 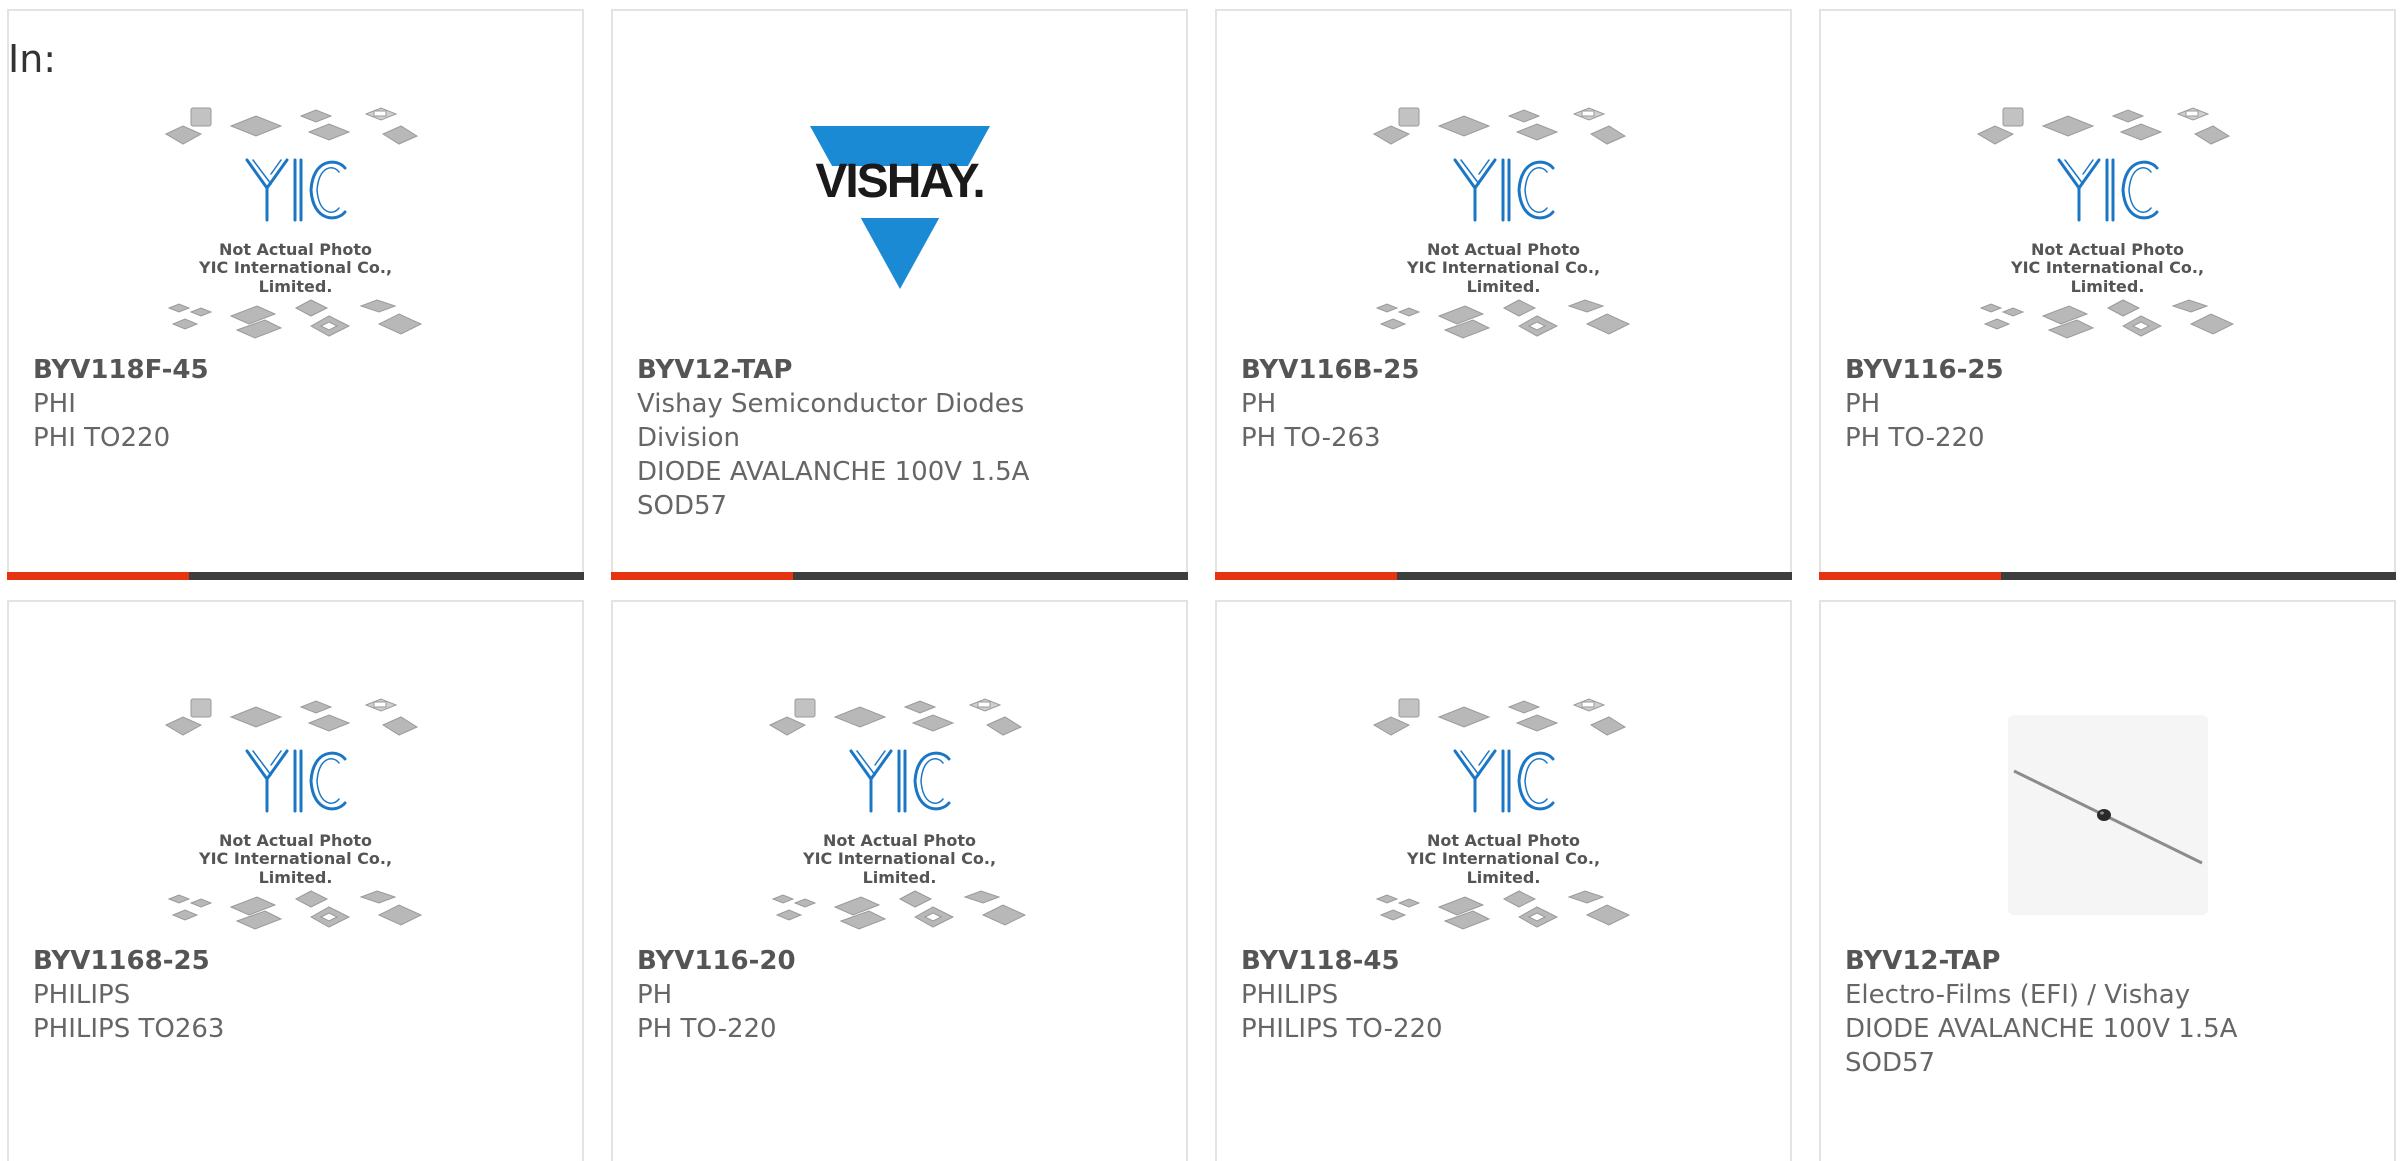 What do you see at coordinates (129, 1029) in the screenshot?
I see `description: PHILIPS TO263` at bounding box center [129, 1029].